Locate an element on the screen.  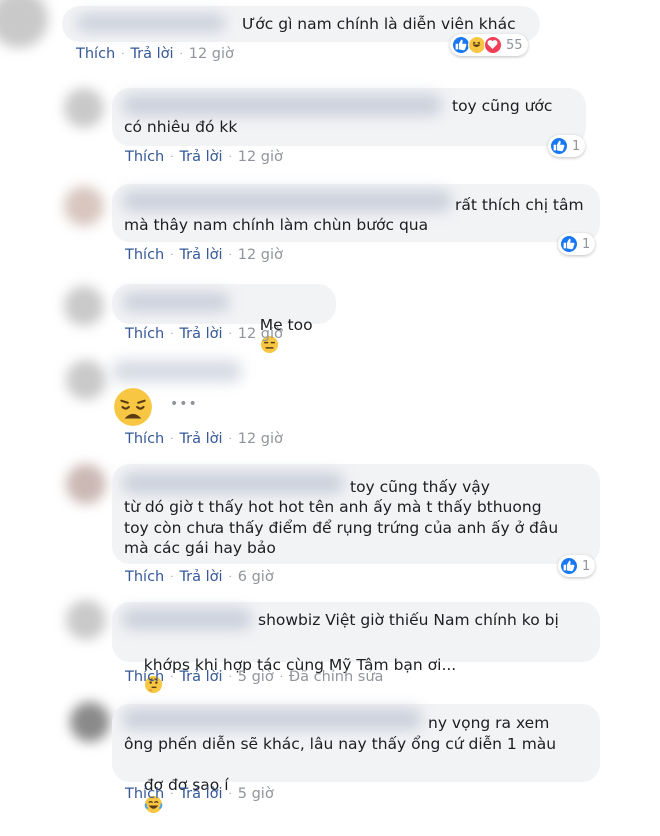
comment-text-line: có nhiêu đó kk is located at coordinates (181, 127).